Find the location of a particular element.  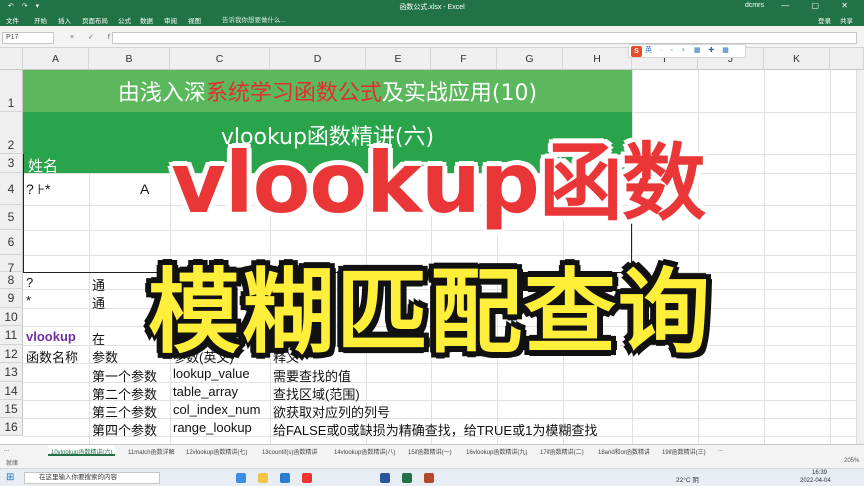

row-header-12: 12 is located at coordinates (11, 354).